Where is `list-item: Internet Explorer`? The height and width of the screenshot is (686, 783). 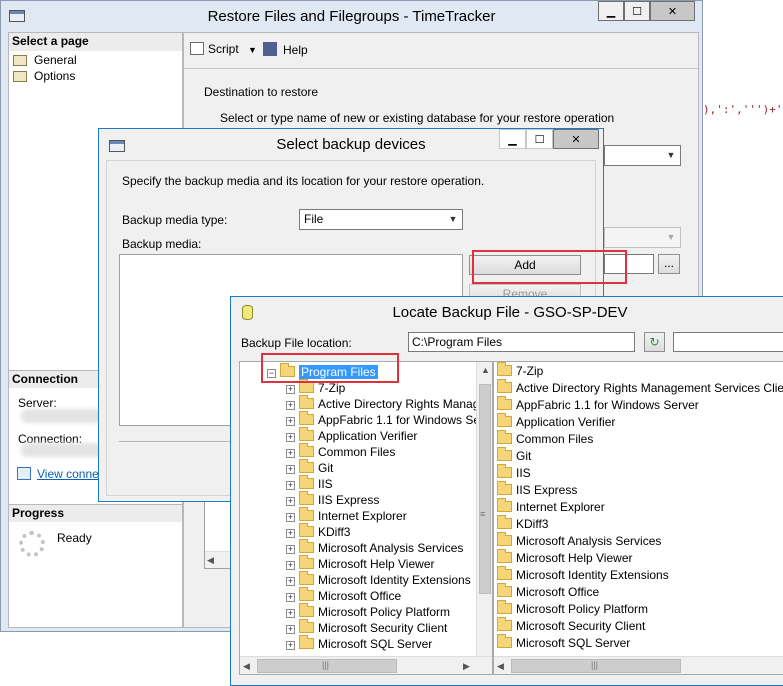 list-item: Internet Explorer is located at coordinates (551, 507).